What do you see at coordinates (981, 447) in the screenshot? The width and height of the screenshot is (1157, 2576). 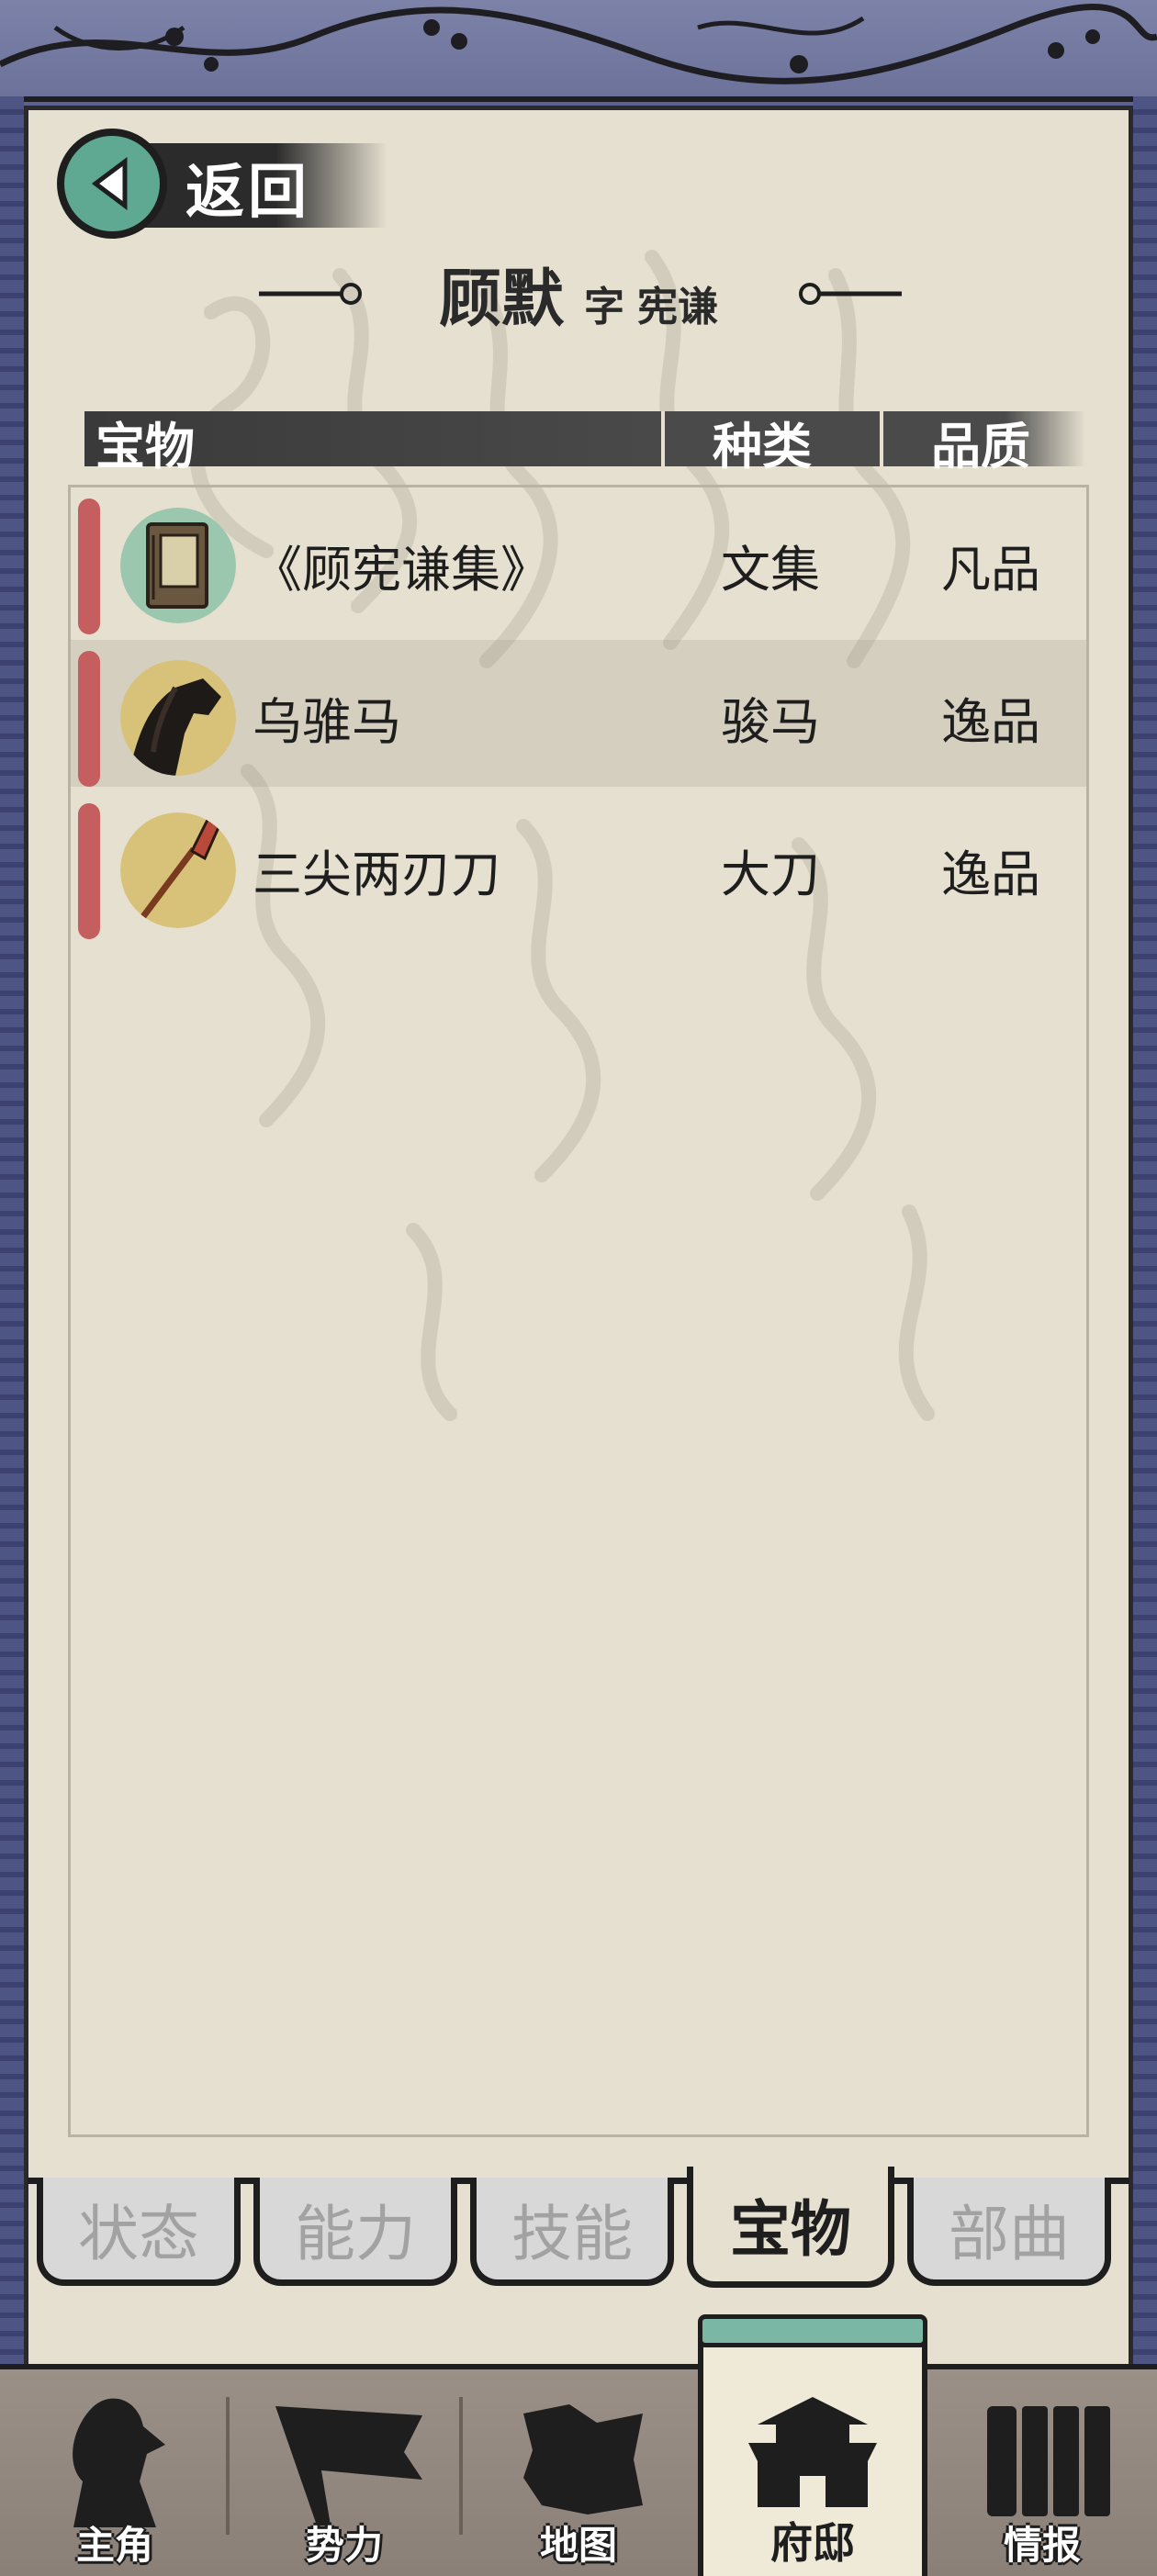 I see `header-grade: 品质` at bounding box center [981, 447].